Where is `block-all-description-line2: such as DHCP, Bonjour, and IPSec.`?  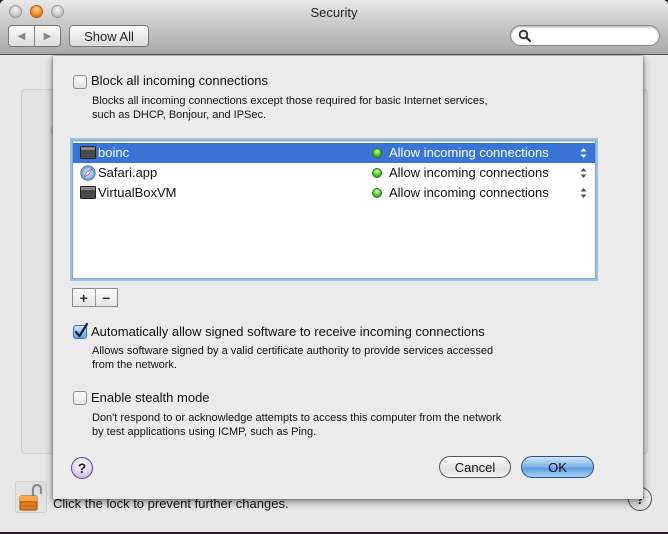
block-all-description-line2: such as DHCP, Bonjour, and IPSec. is located at coordinates (179, 115).